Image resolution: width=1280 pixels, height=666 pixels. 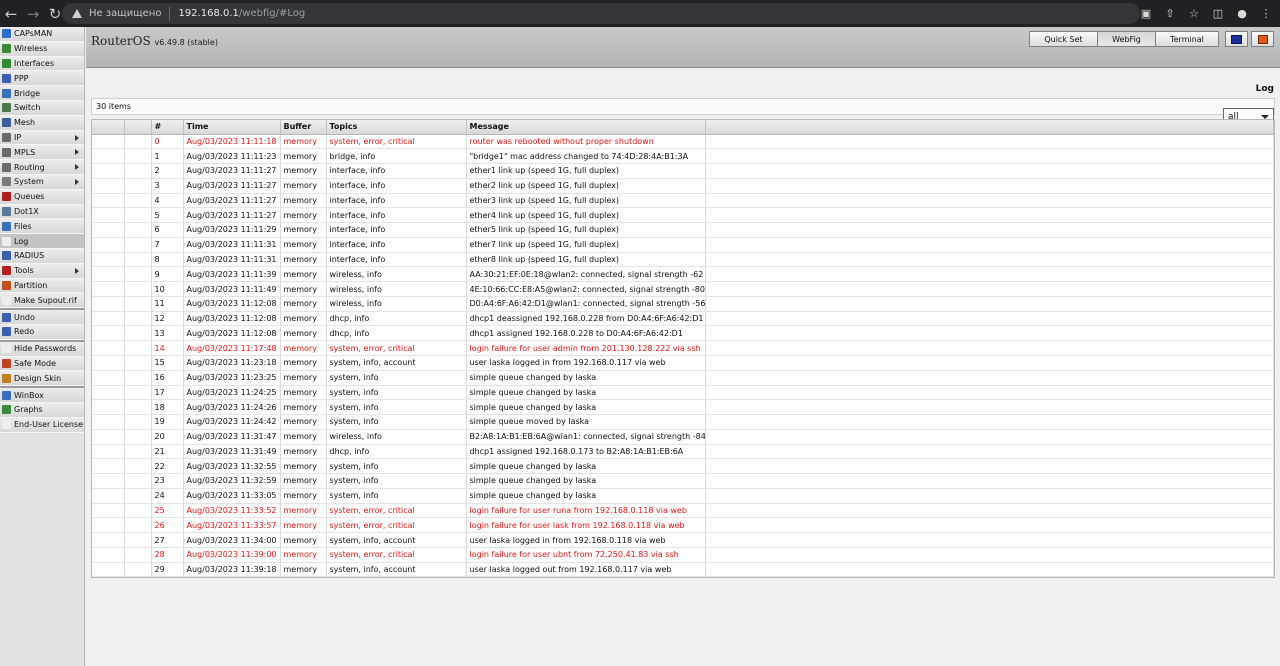 I want to click on sidebar-item-ppp: PPP, so click(x=42, y=79).